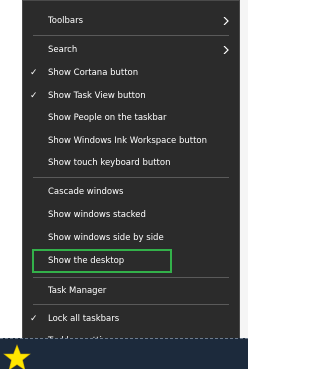  Describe the element at coordinates (17, 356) in the screenshot. I see `star-icon` at that location.